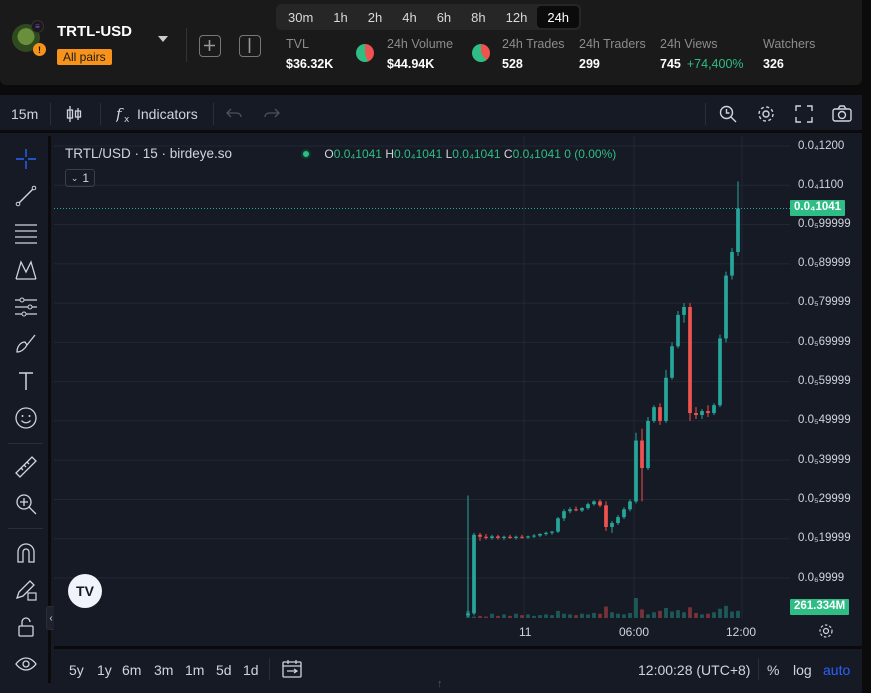 The height and width of the screenshot is (693, 871). What do you see at coordinates (84, 57) in the screenshot?
I see `all-pairs-badge: All pairs` at bounding box center [84, 57].